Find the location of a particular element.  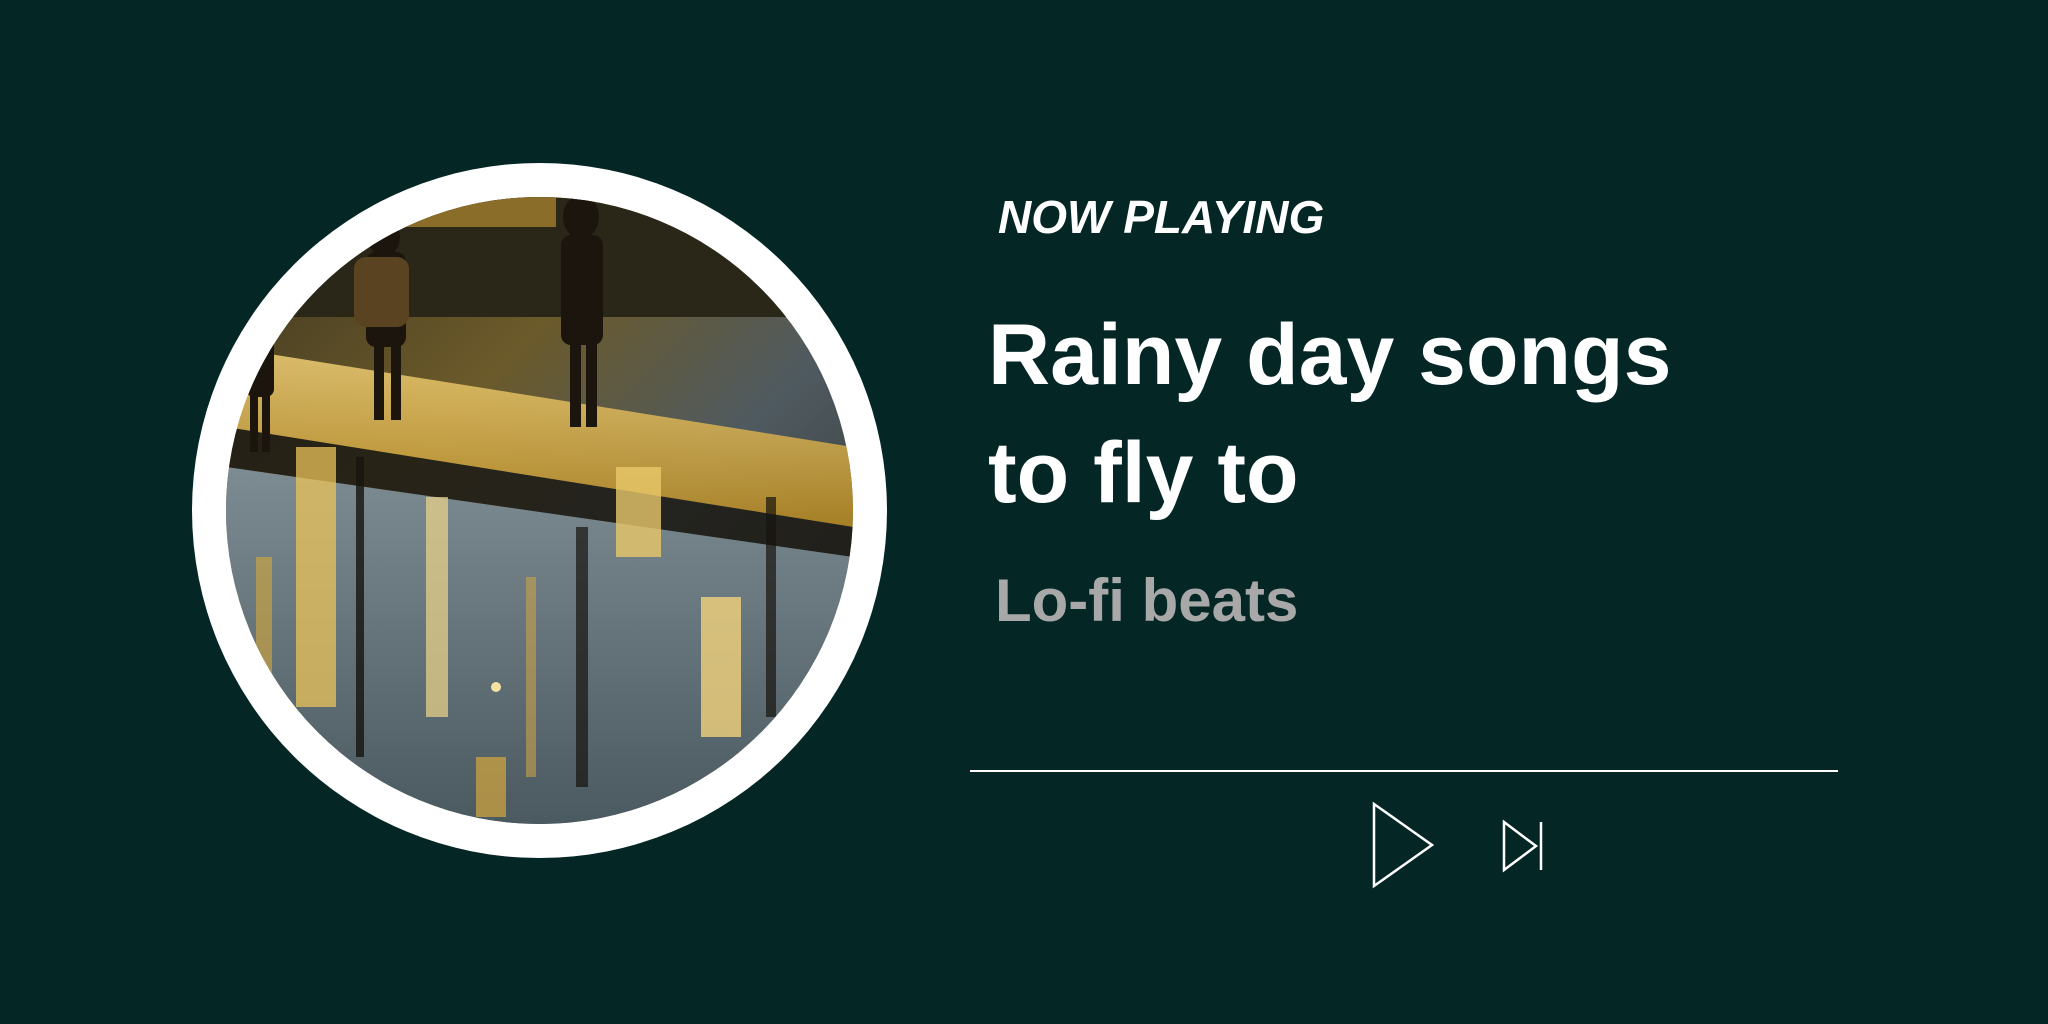

skip-next-icon is located at coordinates (1523, 846).